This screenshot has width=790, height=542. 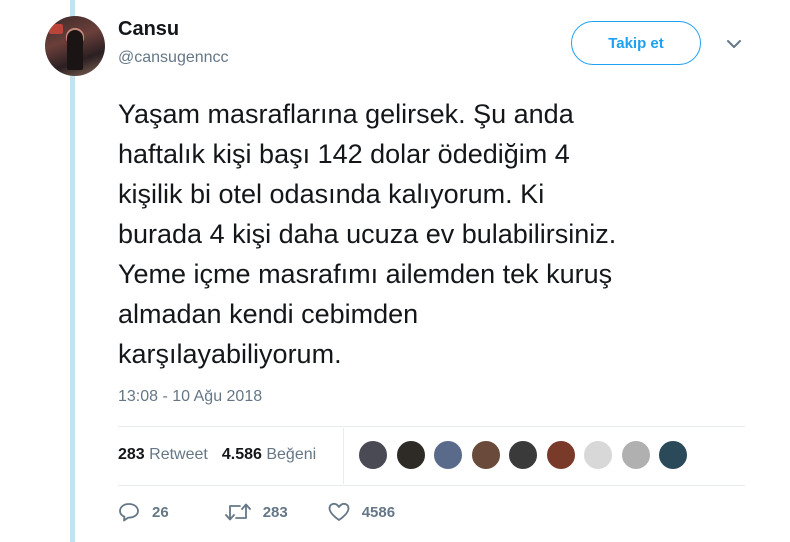 What do you see at coordinates (75, 50) in the screenshot?
I see `avatar-figure-detail` at bounding box center [75, 50].